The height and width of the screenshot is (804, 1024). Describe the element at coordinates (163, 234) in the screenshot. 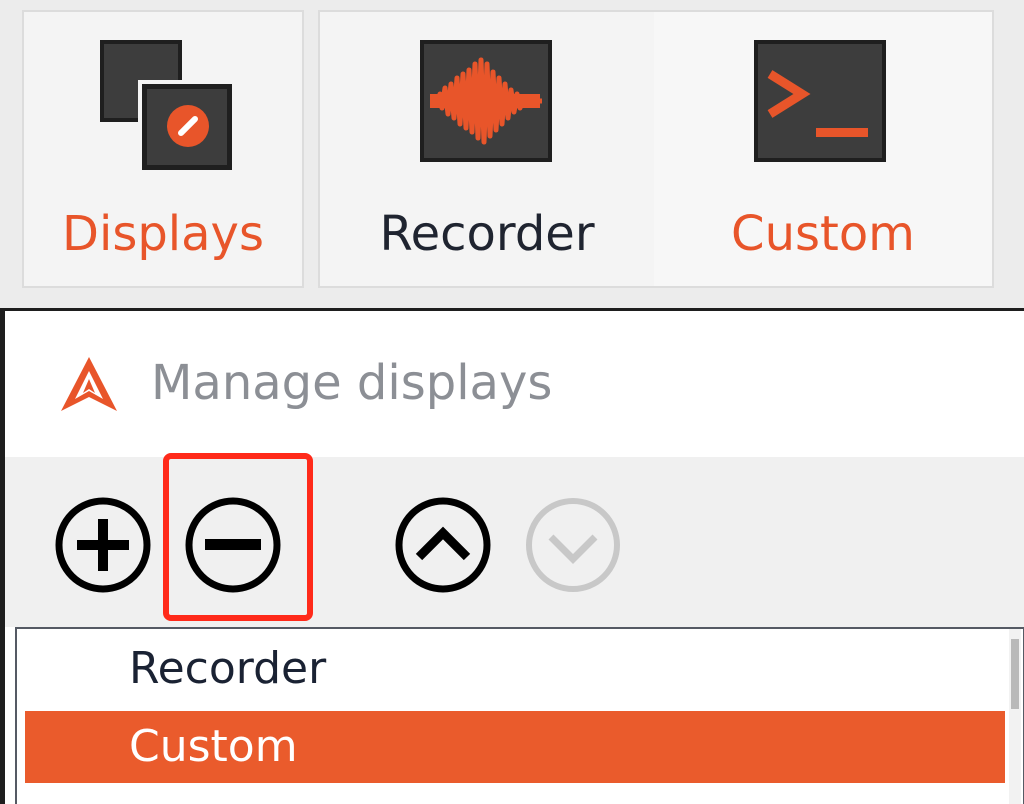

I see `tile-label: Displays` at that location.